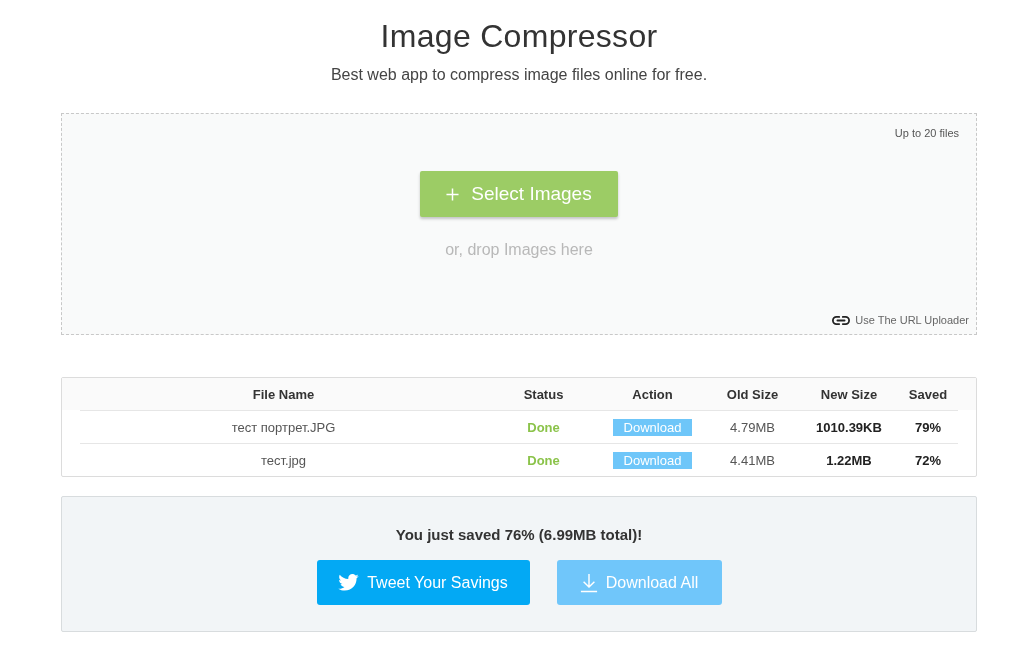 The height and width of the screenshot is (647, 1024). Describe the element at coordinates (639, 582) in the screenshot. I see `download-all-button: Download All` at that location.